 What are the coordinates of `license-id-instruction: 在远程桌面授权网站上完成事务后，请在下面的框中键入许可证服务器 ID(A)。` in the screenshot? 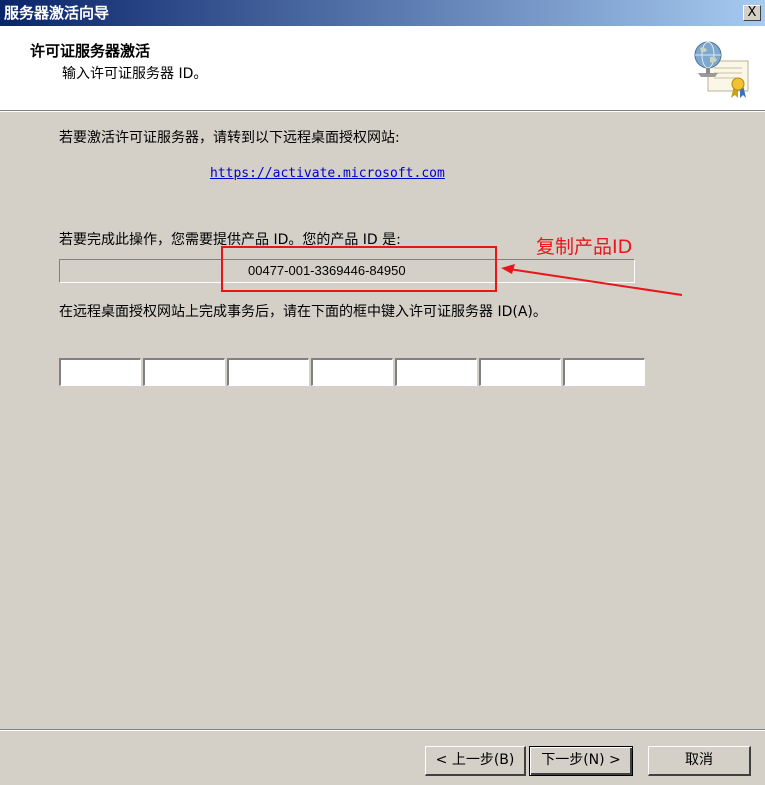 It's located at (303, 312).